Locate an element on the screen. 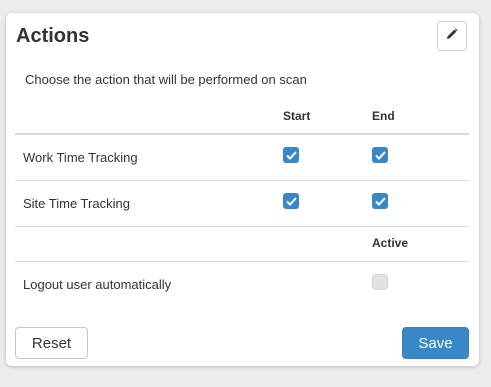 The height and width of the screenshot is (387, 491). work-time-end-checkbox is located at coordinates (380, 155).